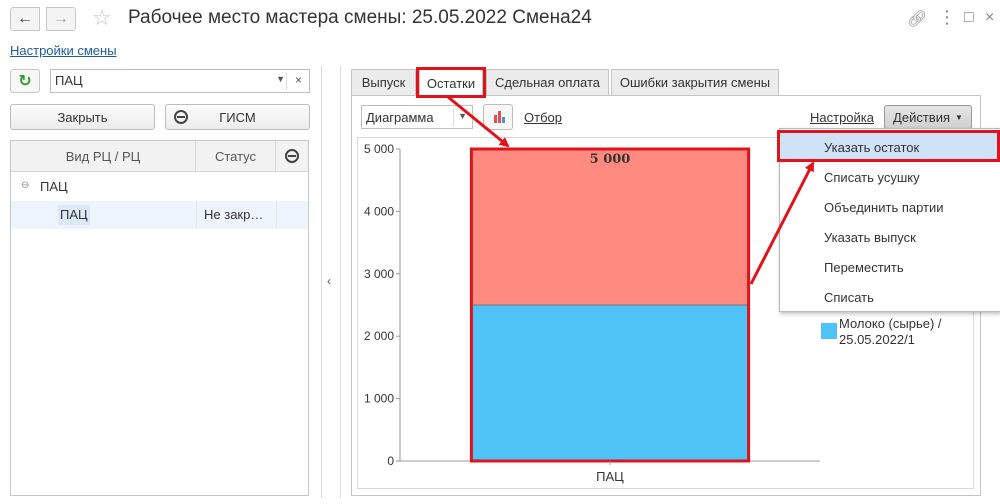 Image resolution: width=1000 pixels, height=504 pixels. What do you see at coordinates (959, 117) in the screenshot?
I see `chevron-down-icon: ▼` at bounding box center [959, 117].